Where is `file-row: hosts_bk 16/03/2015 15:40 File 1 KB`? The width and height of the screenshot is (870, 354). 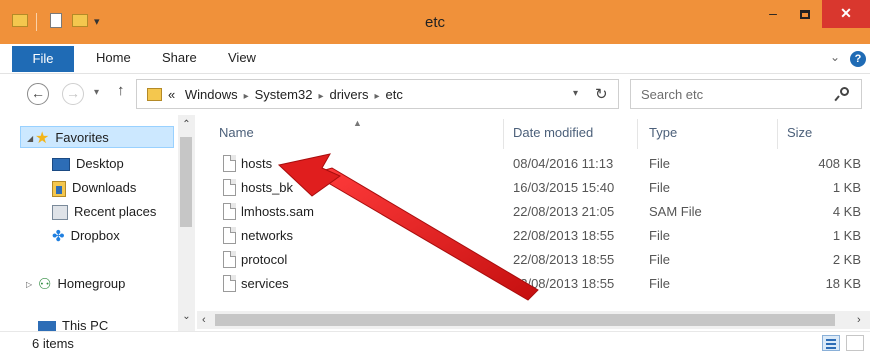 file-row: hosts_bk 16/03/2015 15:40 File 1 KB is located at coordinates (533, 188).